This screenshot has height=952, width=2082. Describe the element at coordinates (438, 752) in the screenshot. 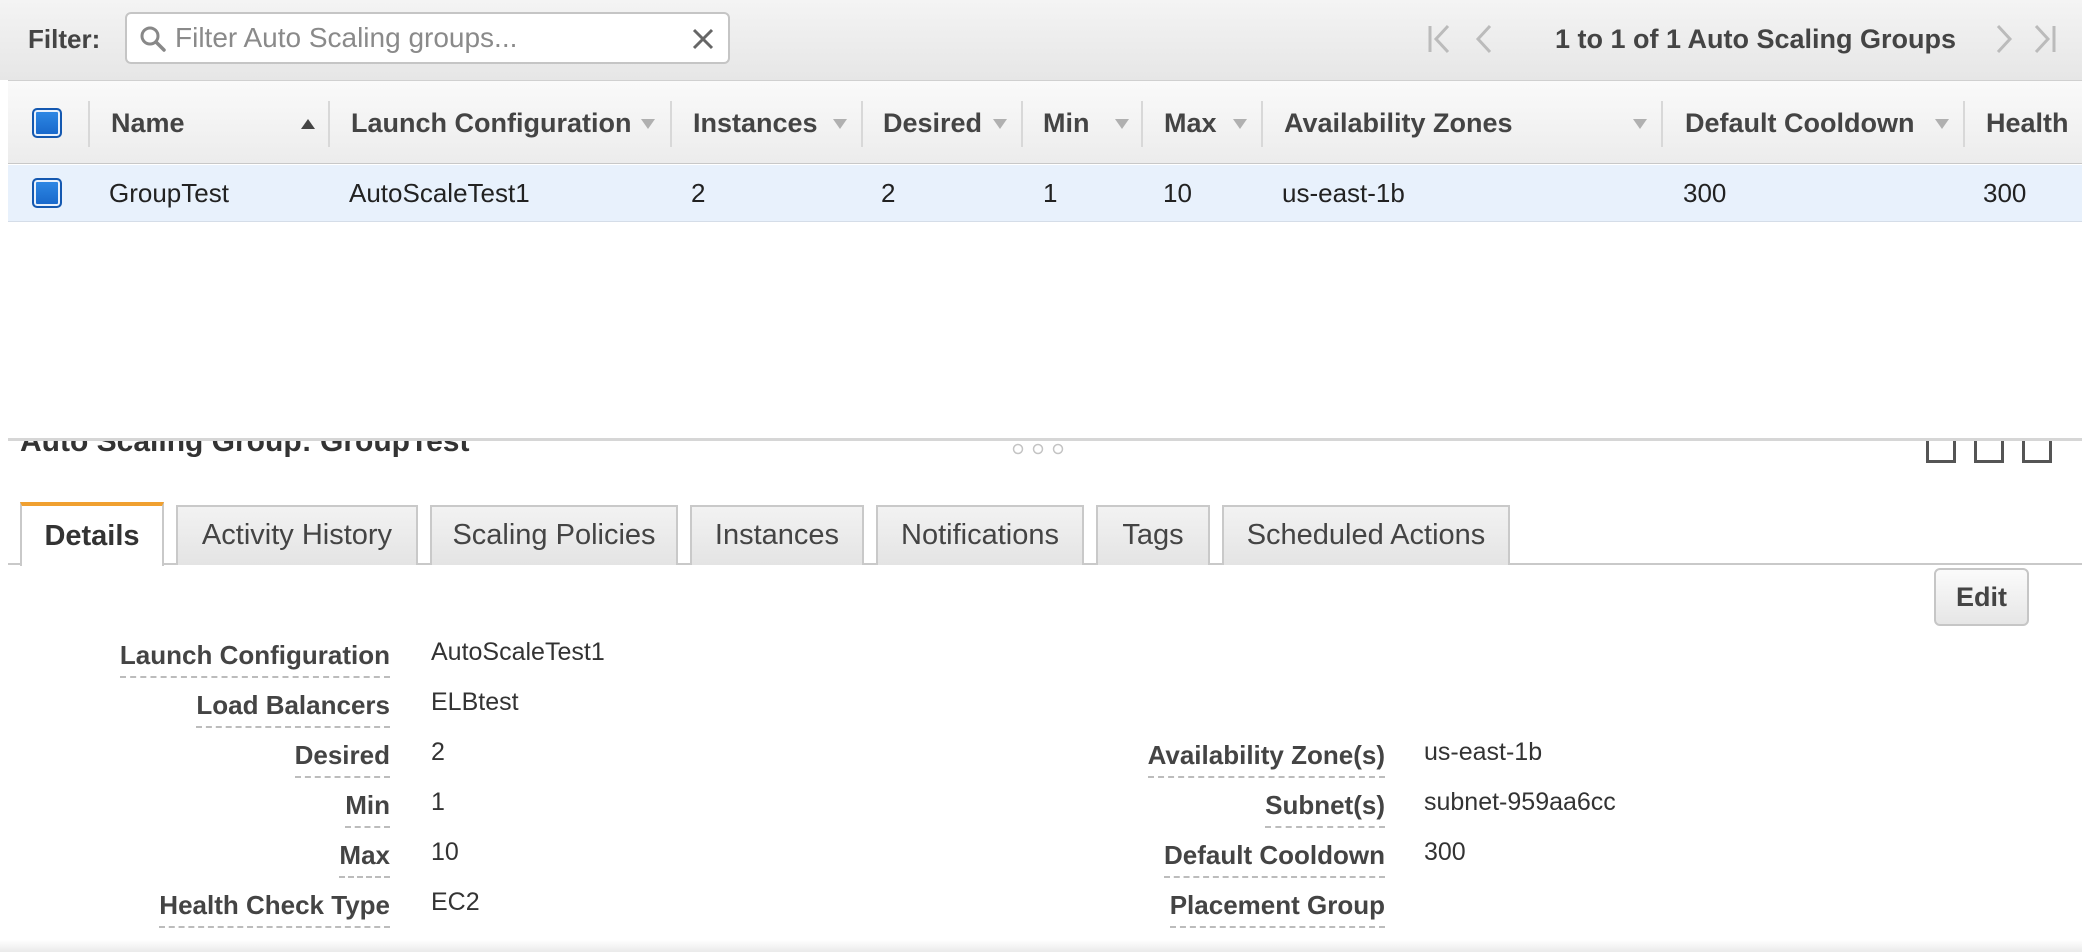

I see `value-desired: 2` at that location.